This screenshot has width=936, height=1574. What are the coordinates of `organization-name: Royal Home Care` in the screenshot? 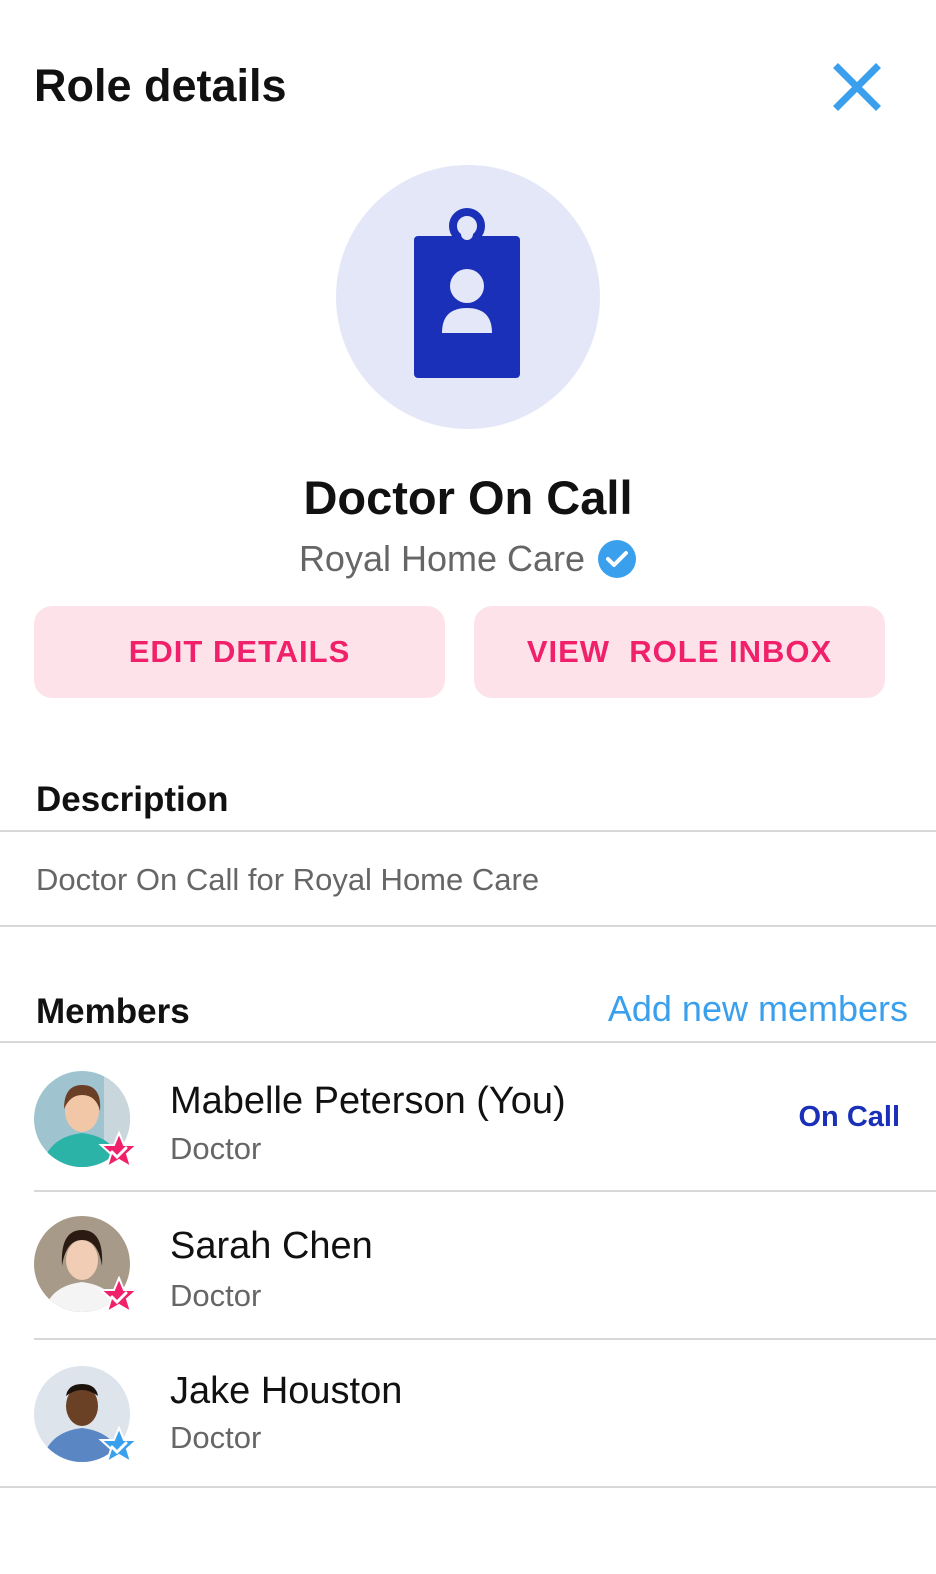 It's located at (442, 558).